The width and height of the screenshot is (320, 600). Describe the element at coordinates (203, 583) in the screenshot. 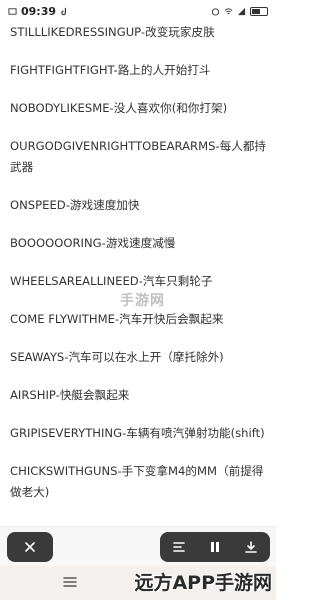

I see `brand-watermark: 远方APP手游网` at that location.